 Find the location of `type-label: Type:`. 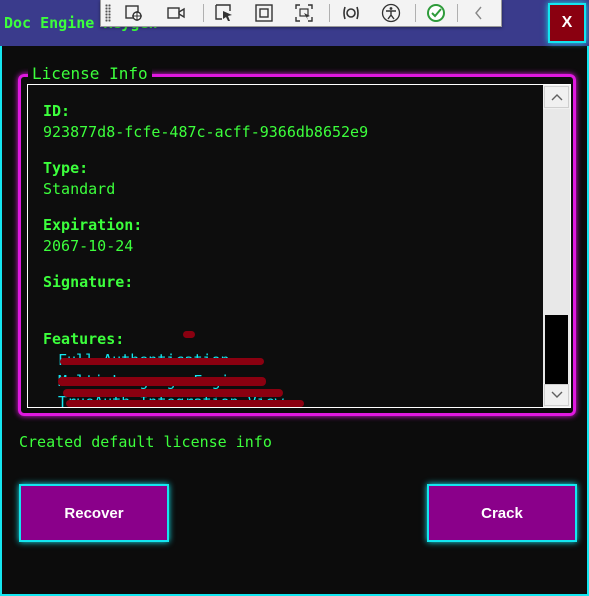

type-label: Type: is located at coordinates (66, 168).